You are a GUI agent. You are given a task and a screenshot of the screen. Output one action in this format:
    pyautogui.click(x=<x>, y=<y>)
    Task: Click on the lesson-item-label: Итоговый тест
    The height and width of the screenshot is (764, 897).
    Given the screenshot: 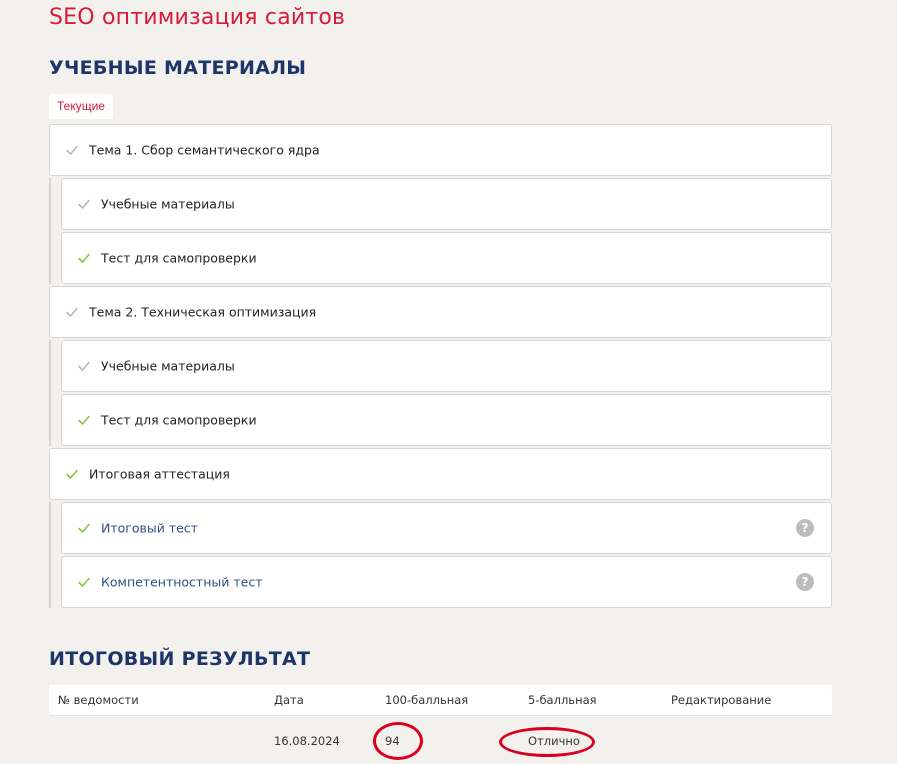 What is the action you would take?
    pyautogui.click(x=149, y=528)
    